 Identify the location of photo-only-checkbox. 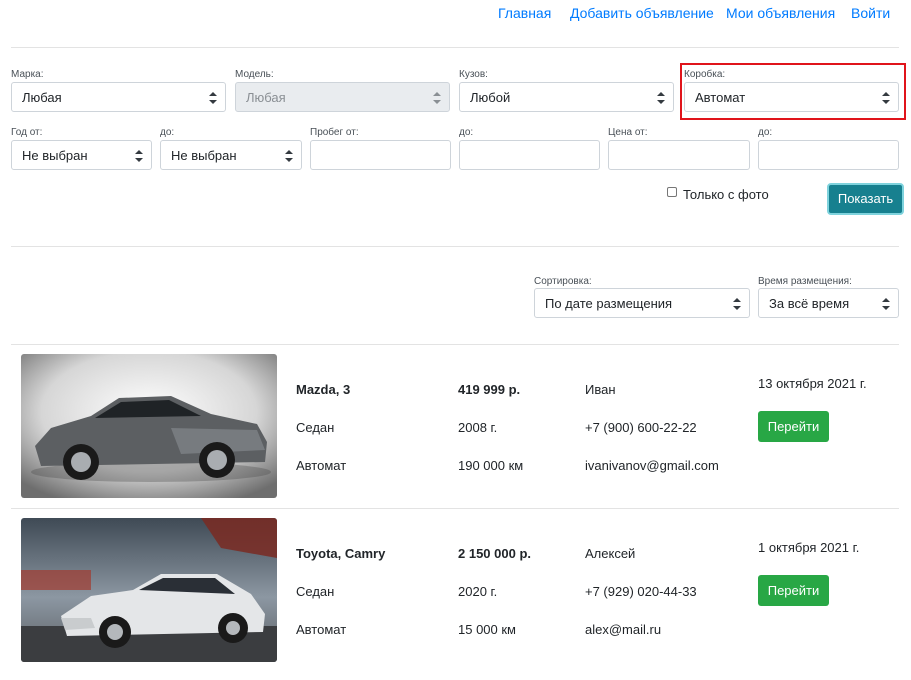
(672, 192).